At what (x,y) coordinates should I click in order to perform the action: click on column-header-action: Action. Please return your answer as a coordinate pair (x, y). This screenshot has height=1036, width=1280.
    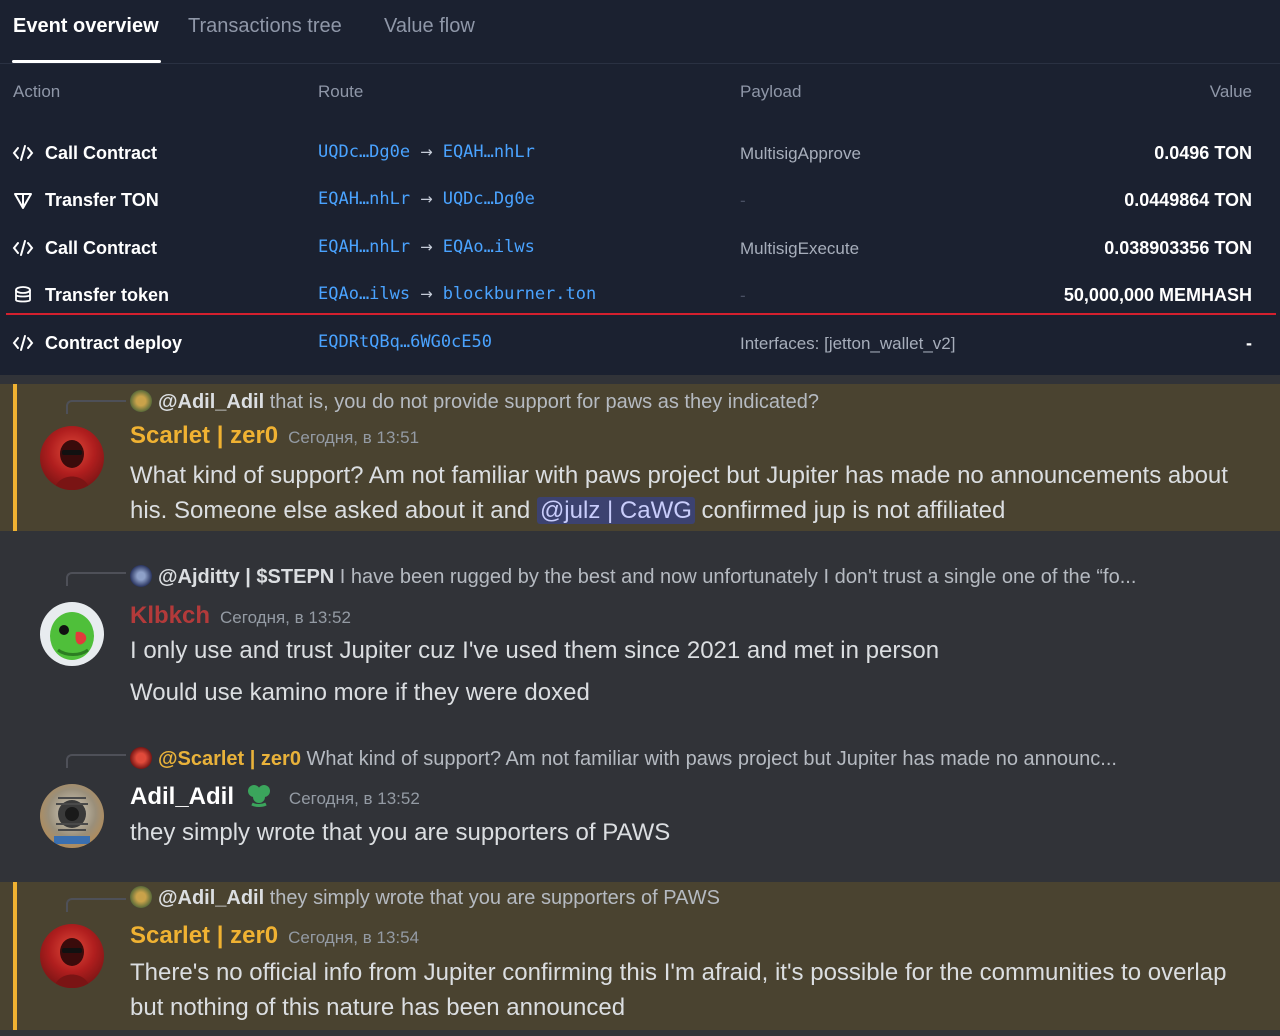
    Looking at the image, I should click on (37, 91).